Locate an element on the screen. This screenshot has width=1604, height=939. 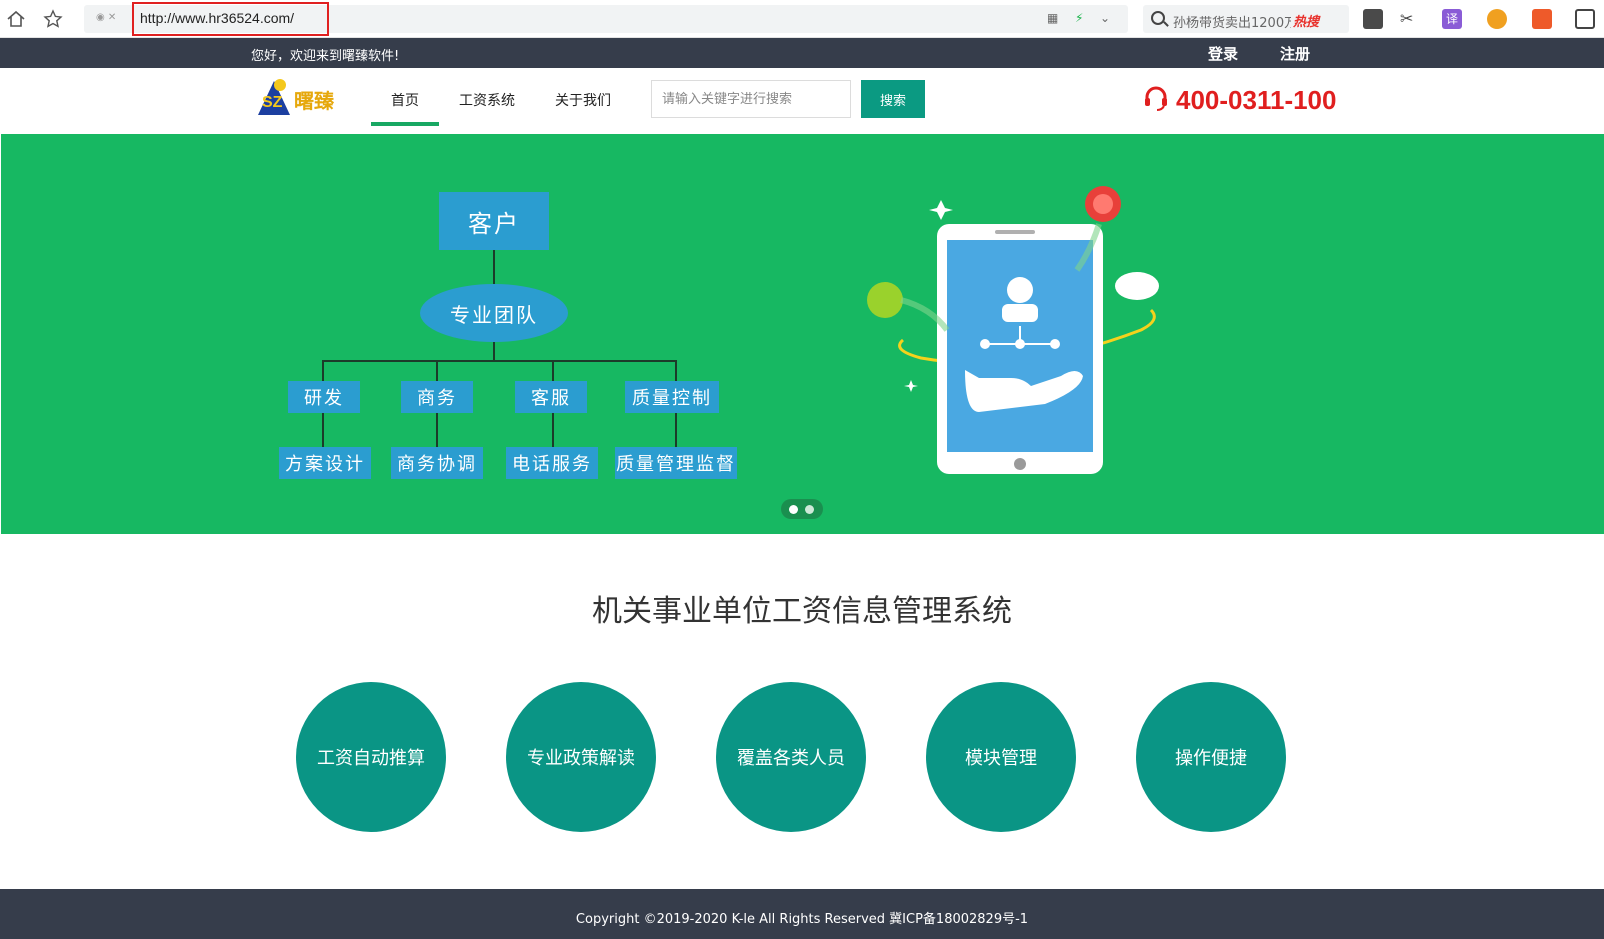
browser-search-text: 孙杨带货卖出1200万 is located at coordinates (1232, 23).